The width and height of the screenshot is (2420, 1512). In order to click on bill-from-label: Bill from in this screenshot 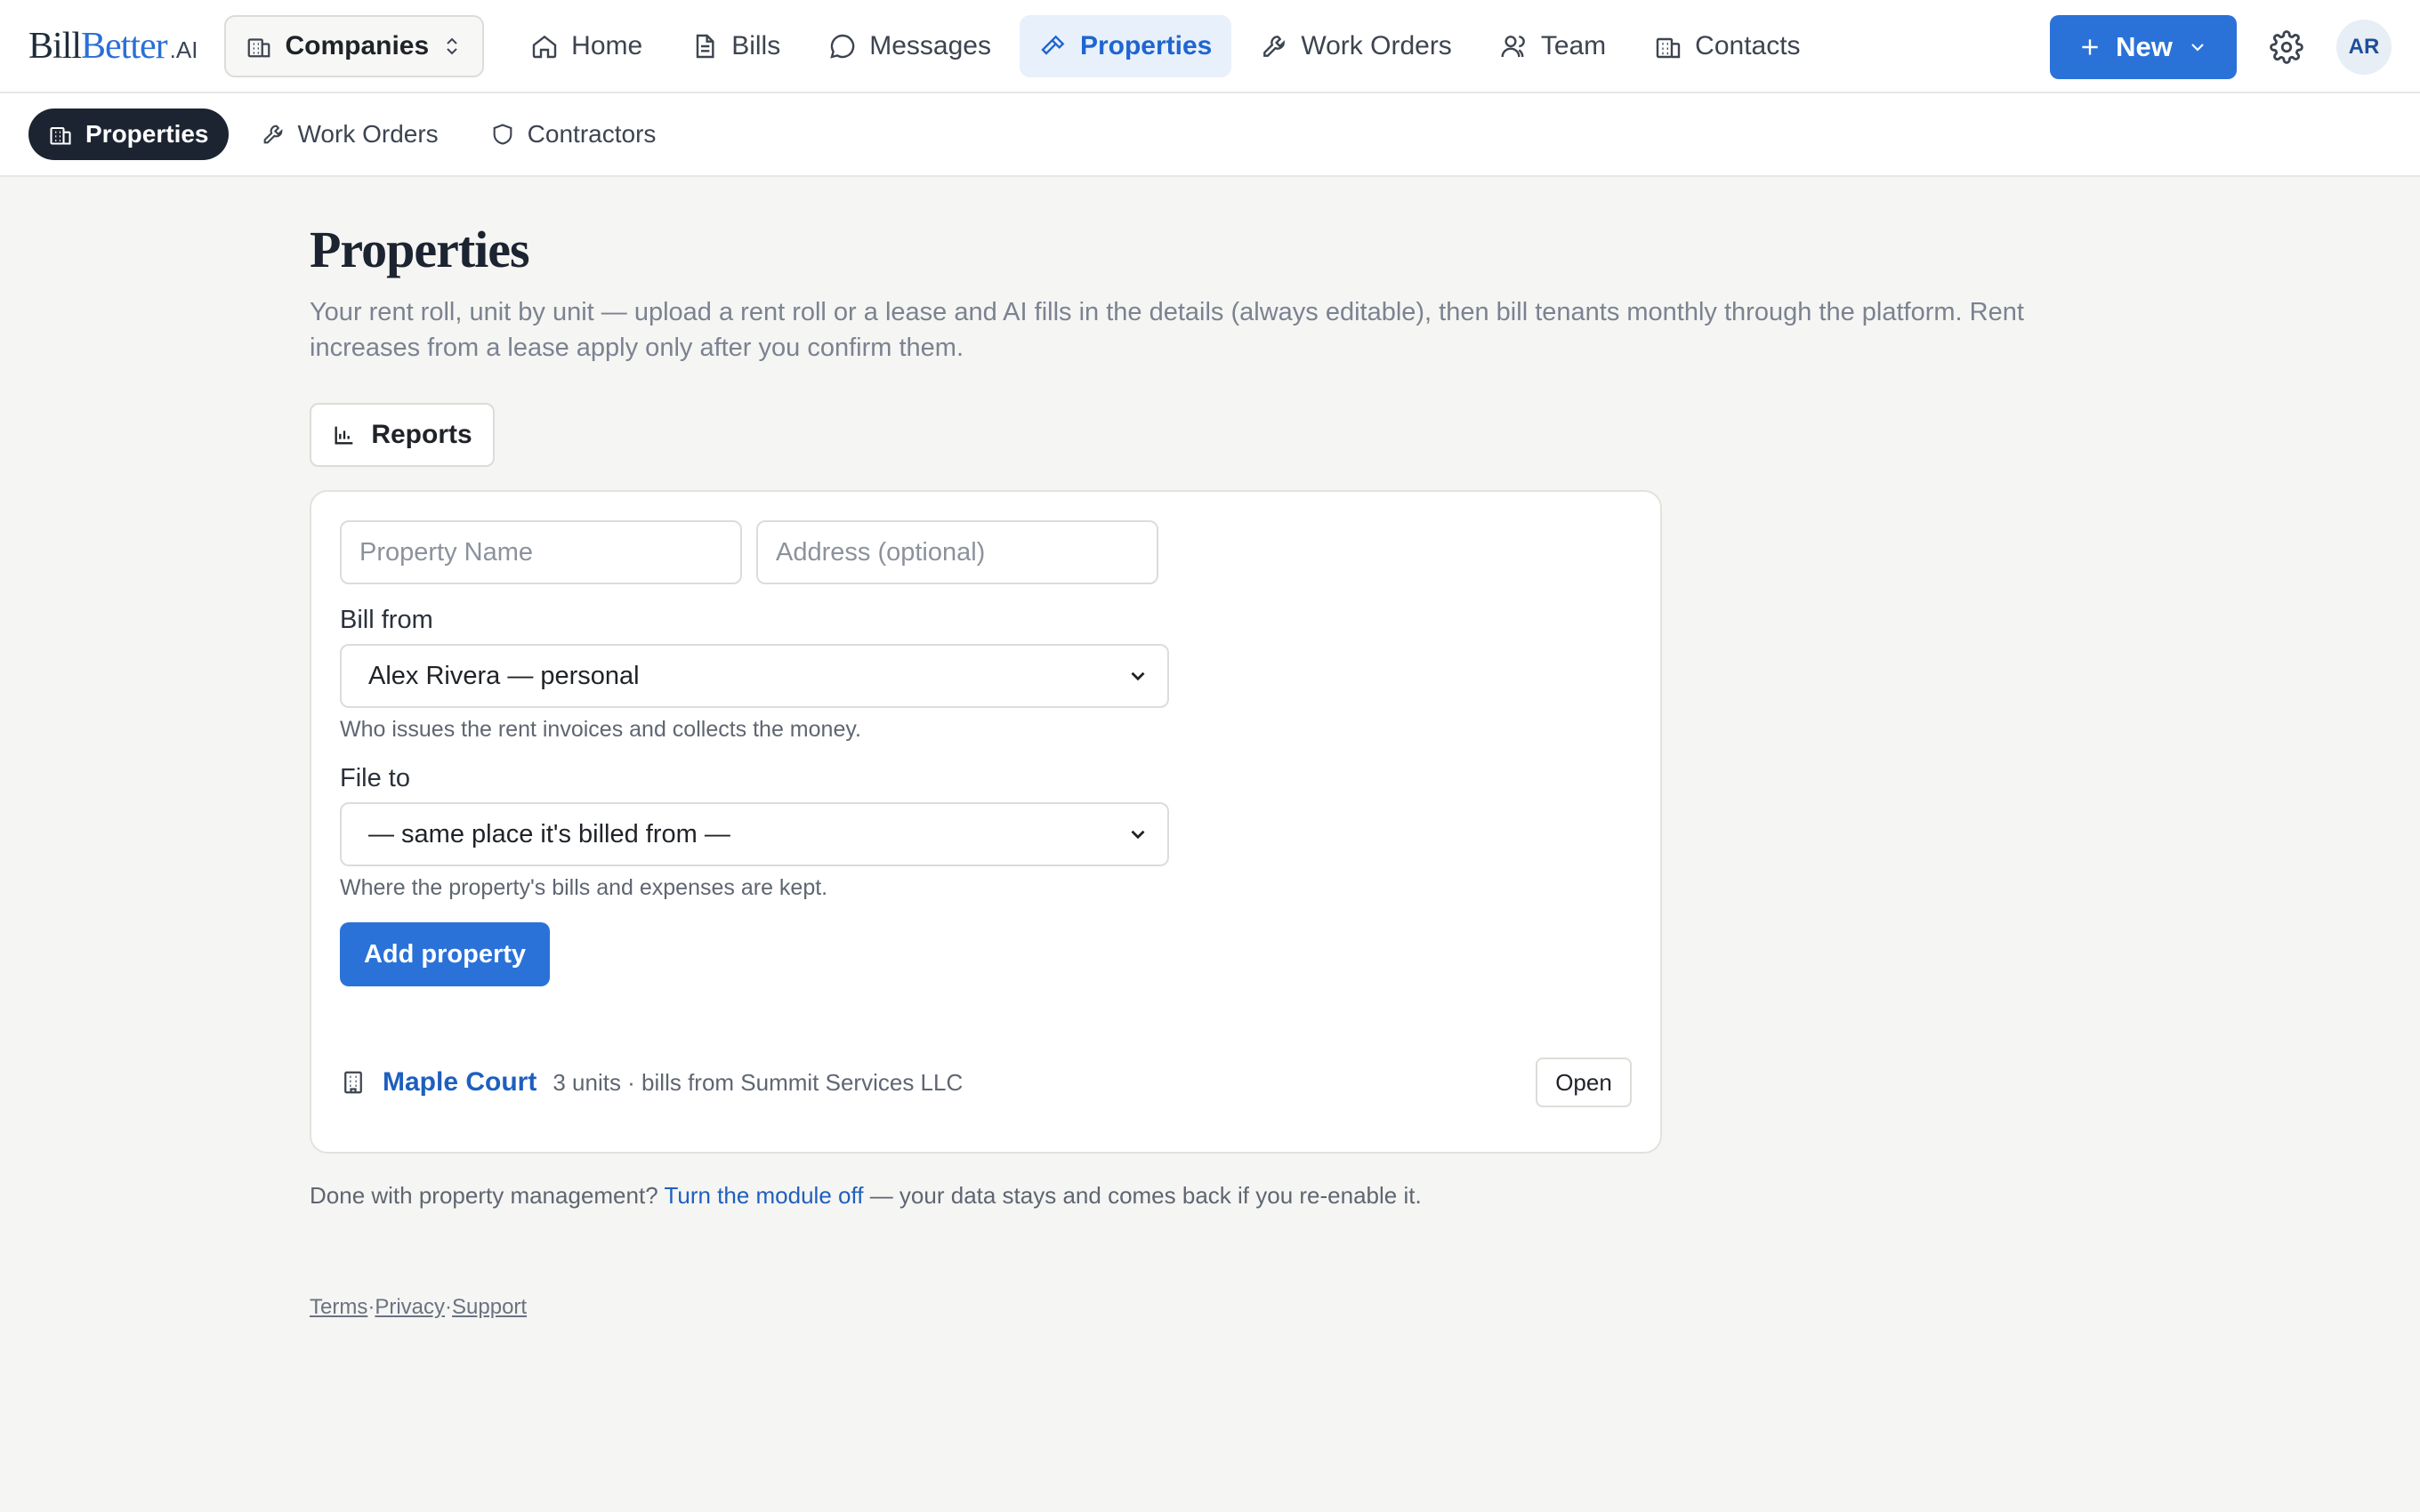, I will do `click(386, 620)`.